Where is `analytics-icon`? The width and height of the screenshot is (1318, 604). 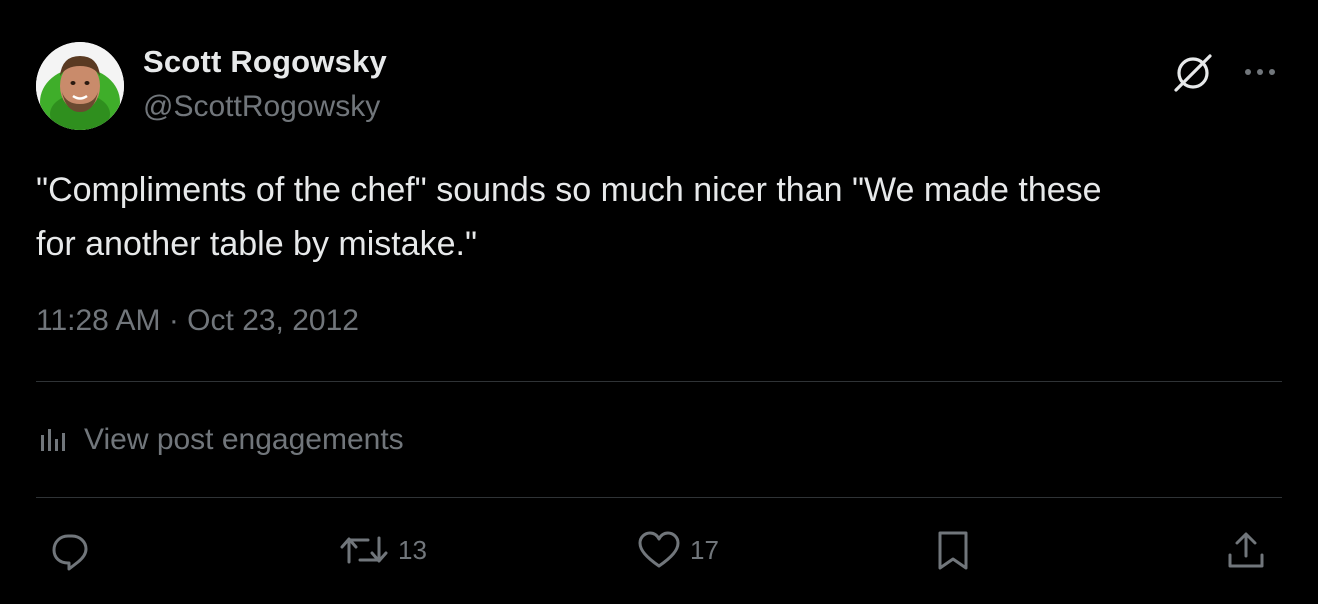 analytics-icon is located at coordinates (53, 440).